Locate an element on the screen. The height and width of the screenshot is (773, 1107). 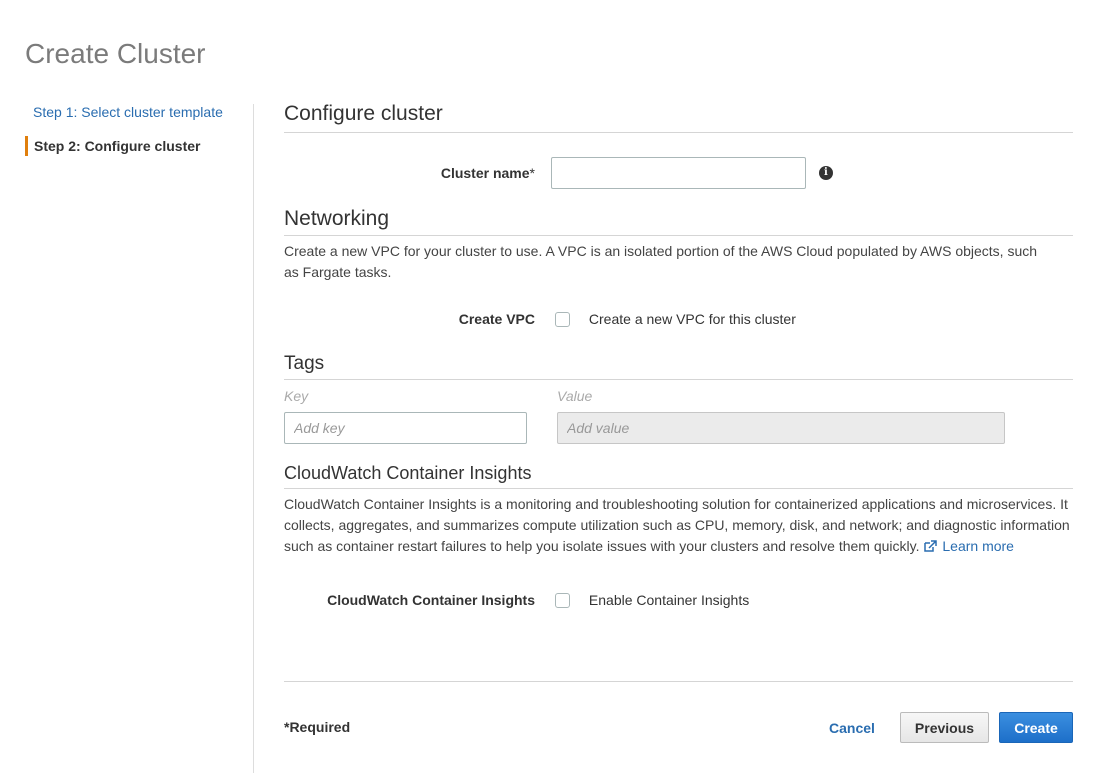
vertical-divider is located at coordinates (253, 438).